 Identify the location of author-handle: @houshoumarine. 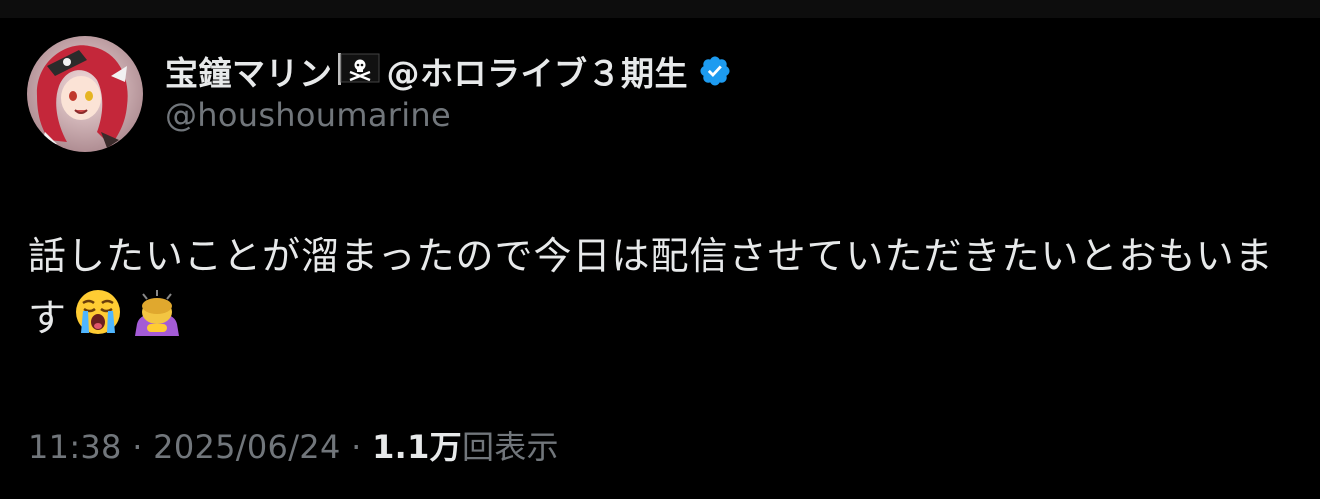
(308, 115).